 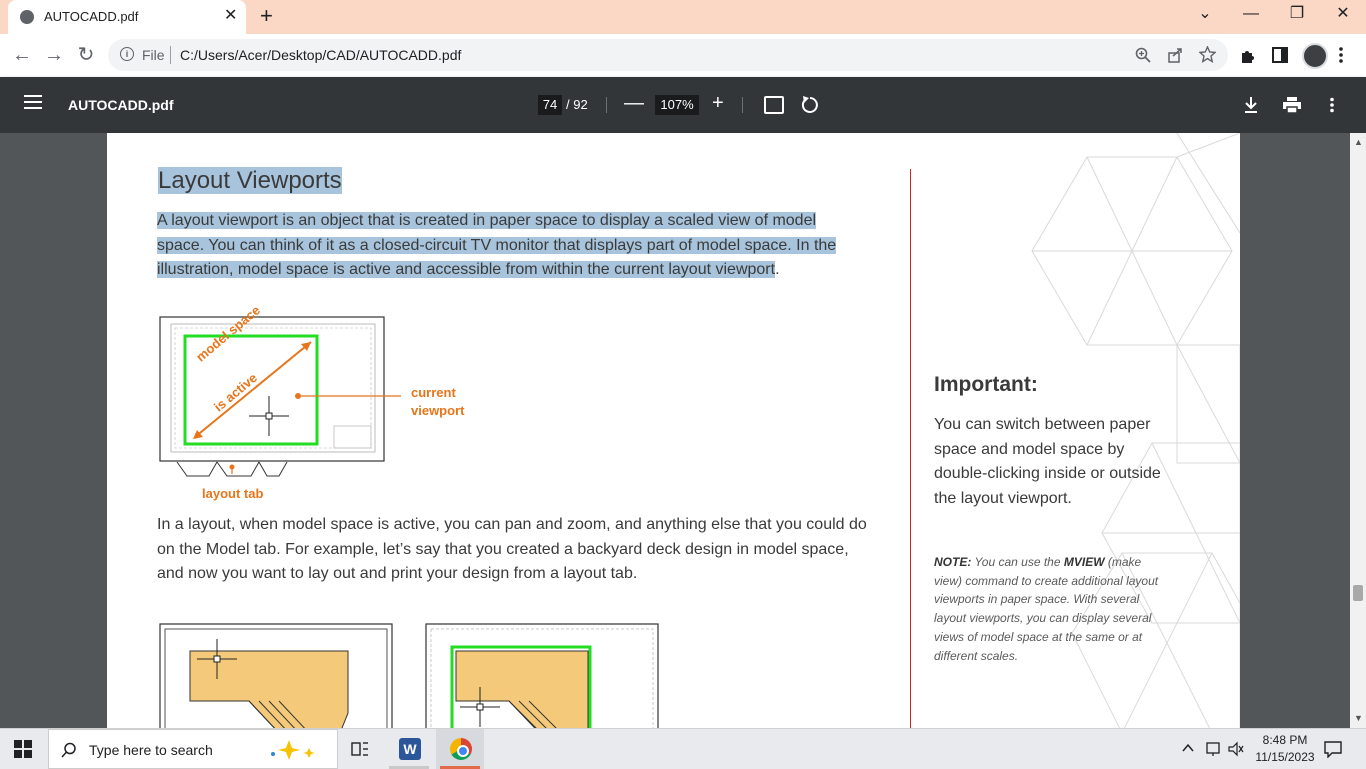 I want to click on page-number-input: 74, so click(x=550, y=105).